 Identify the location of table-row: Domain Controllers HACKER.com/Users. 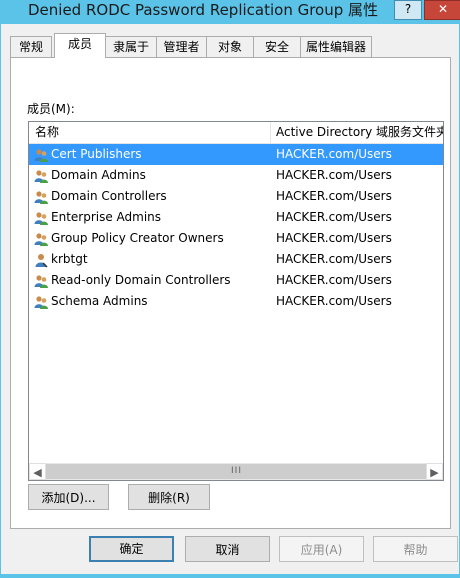
(236, 196).